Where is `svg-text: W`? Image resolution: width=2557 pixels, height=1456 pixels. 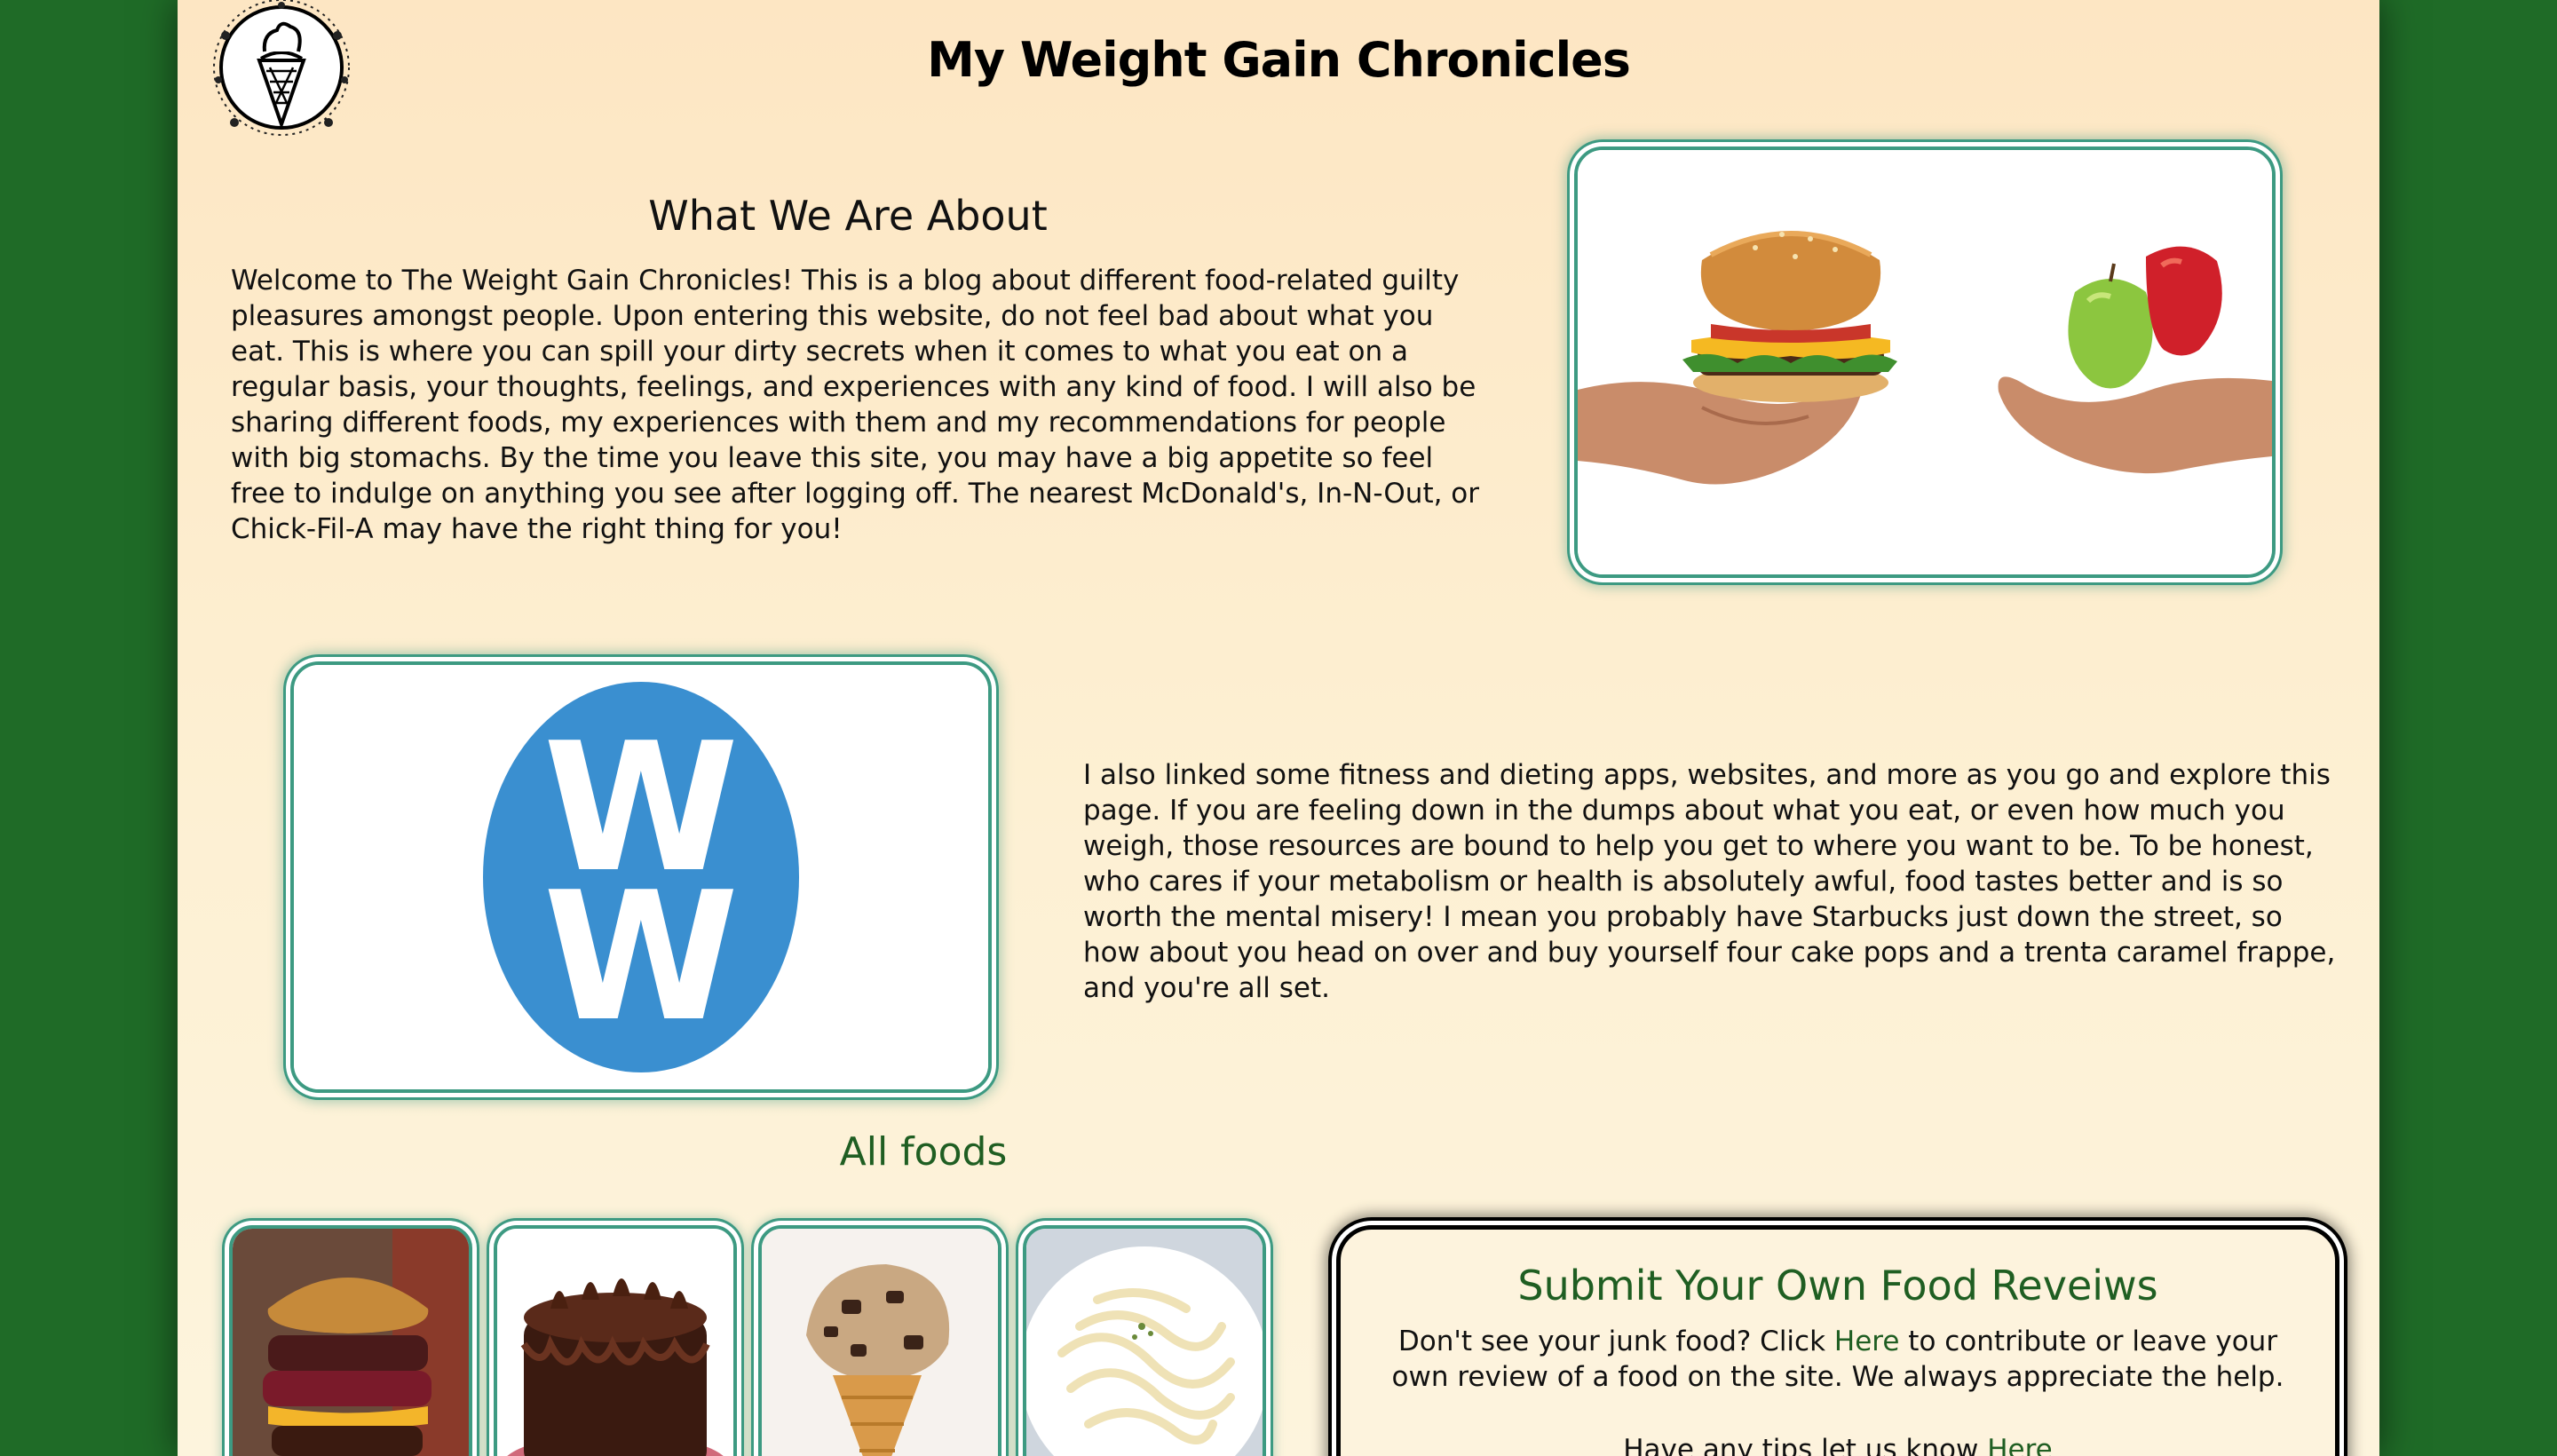
svg-text: W is located at coordinates (641, 957).